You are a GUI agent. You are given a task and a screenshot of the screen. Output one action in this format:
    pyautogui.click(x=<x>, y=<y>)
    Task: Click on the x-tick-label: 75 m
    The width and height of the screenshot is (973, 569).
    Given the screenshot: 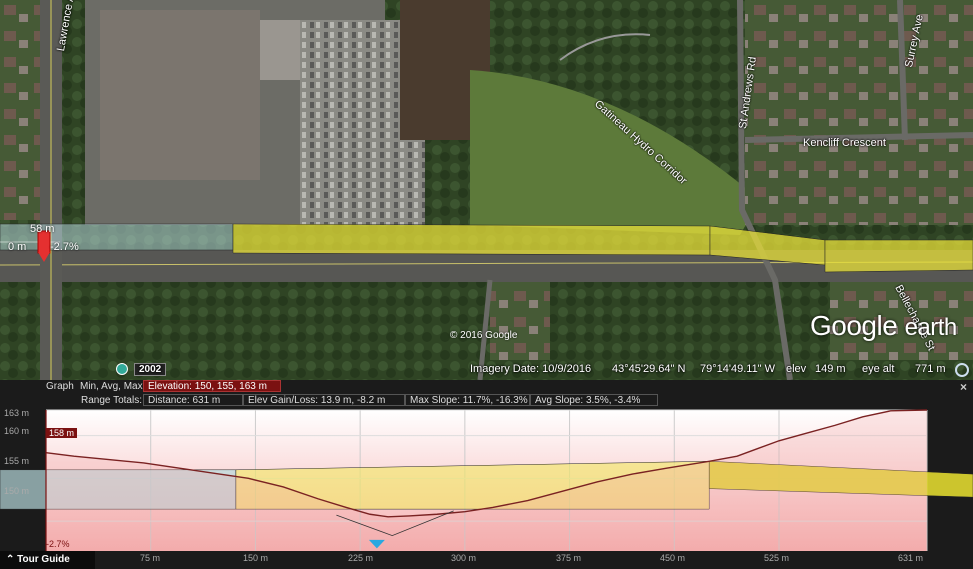 What is the action you would take?
    pyautogui.click(x=150, y=558)
    